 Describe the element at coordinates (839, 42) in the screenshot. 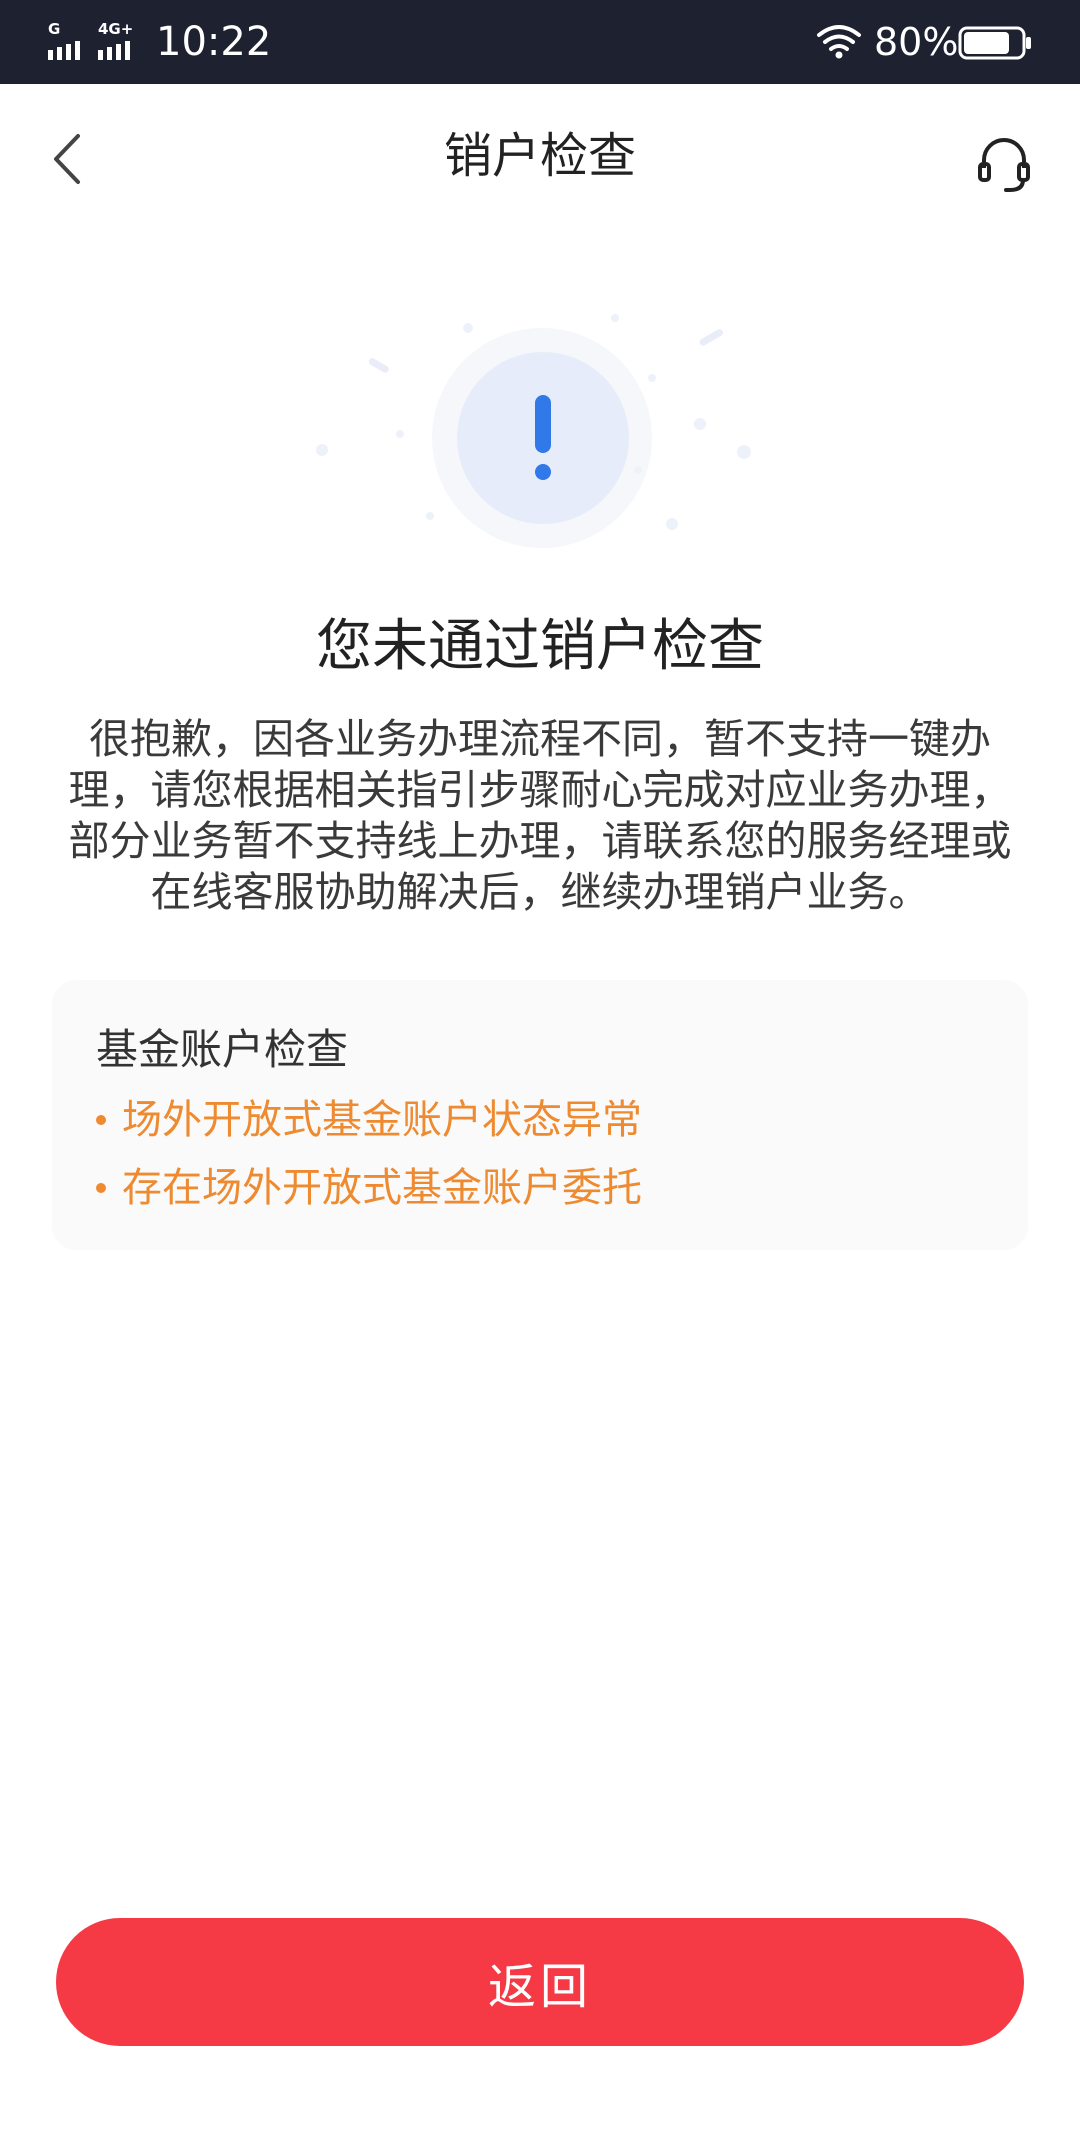

I see `wifi-icon` at that location.